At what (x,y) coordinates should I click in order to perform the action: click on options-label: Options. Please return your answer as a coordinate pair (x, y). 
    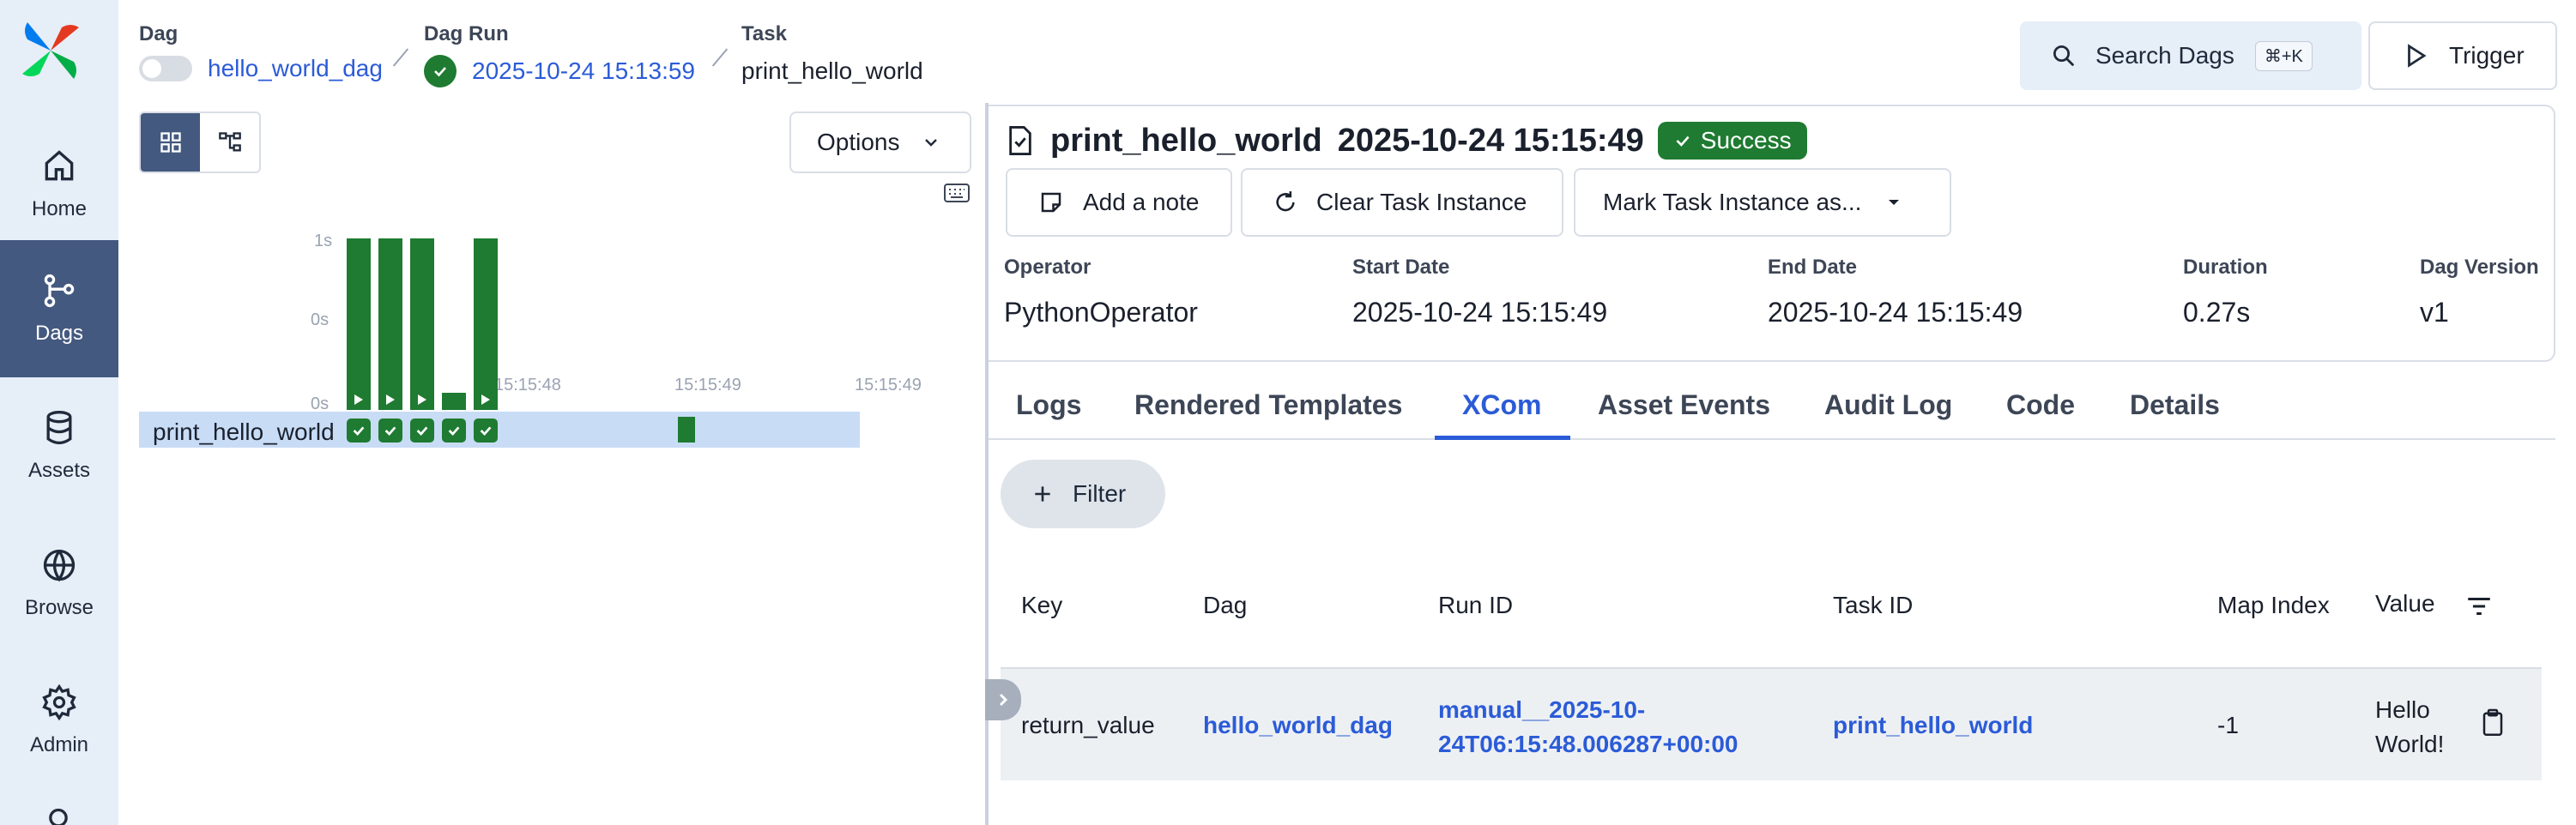
    Looking at the image, I should click on (858, 142).